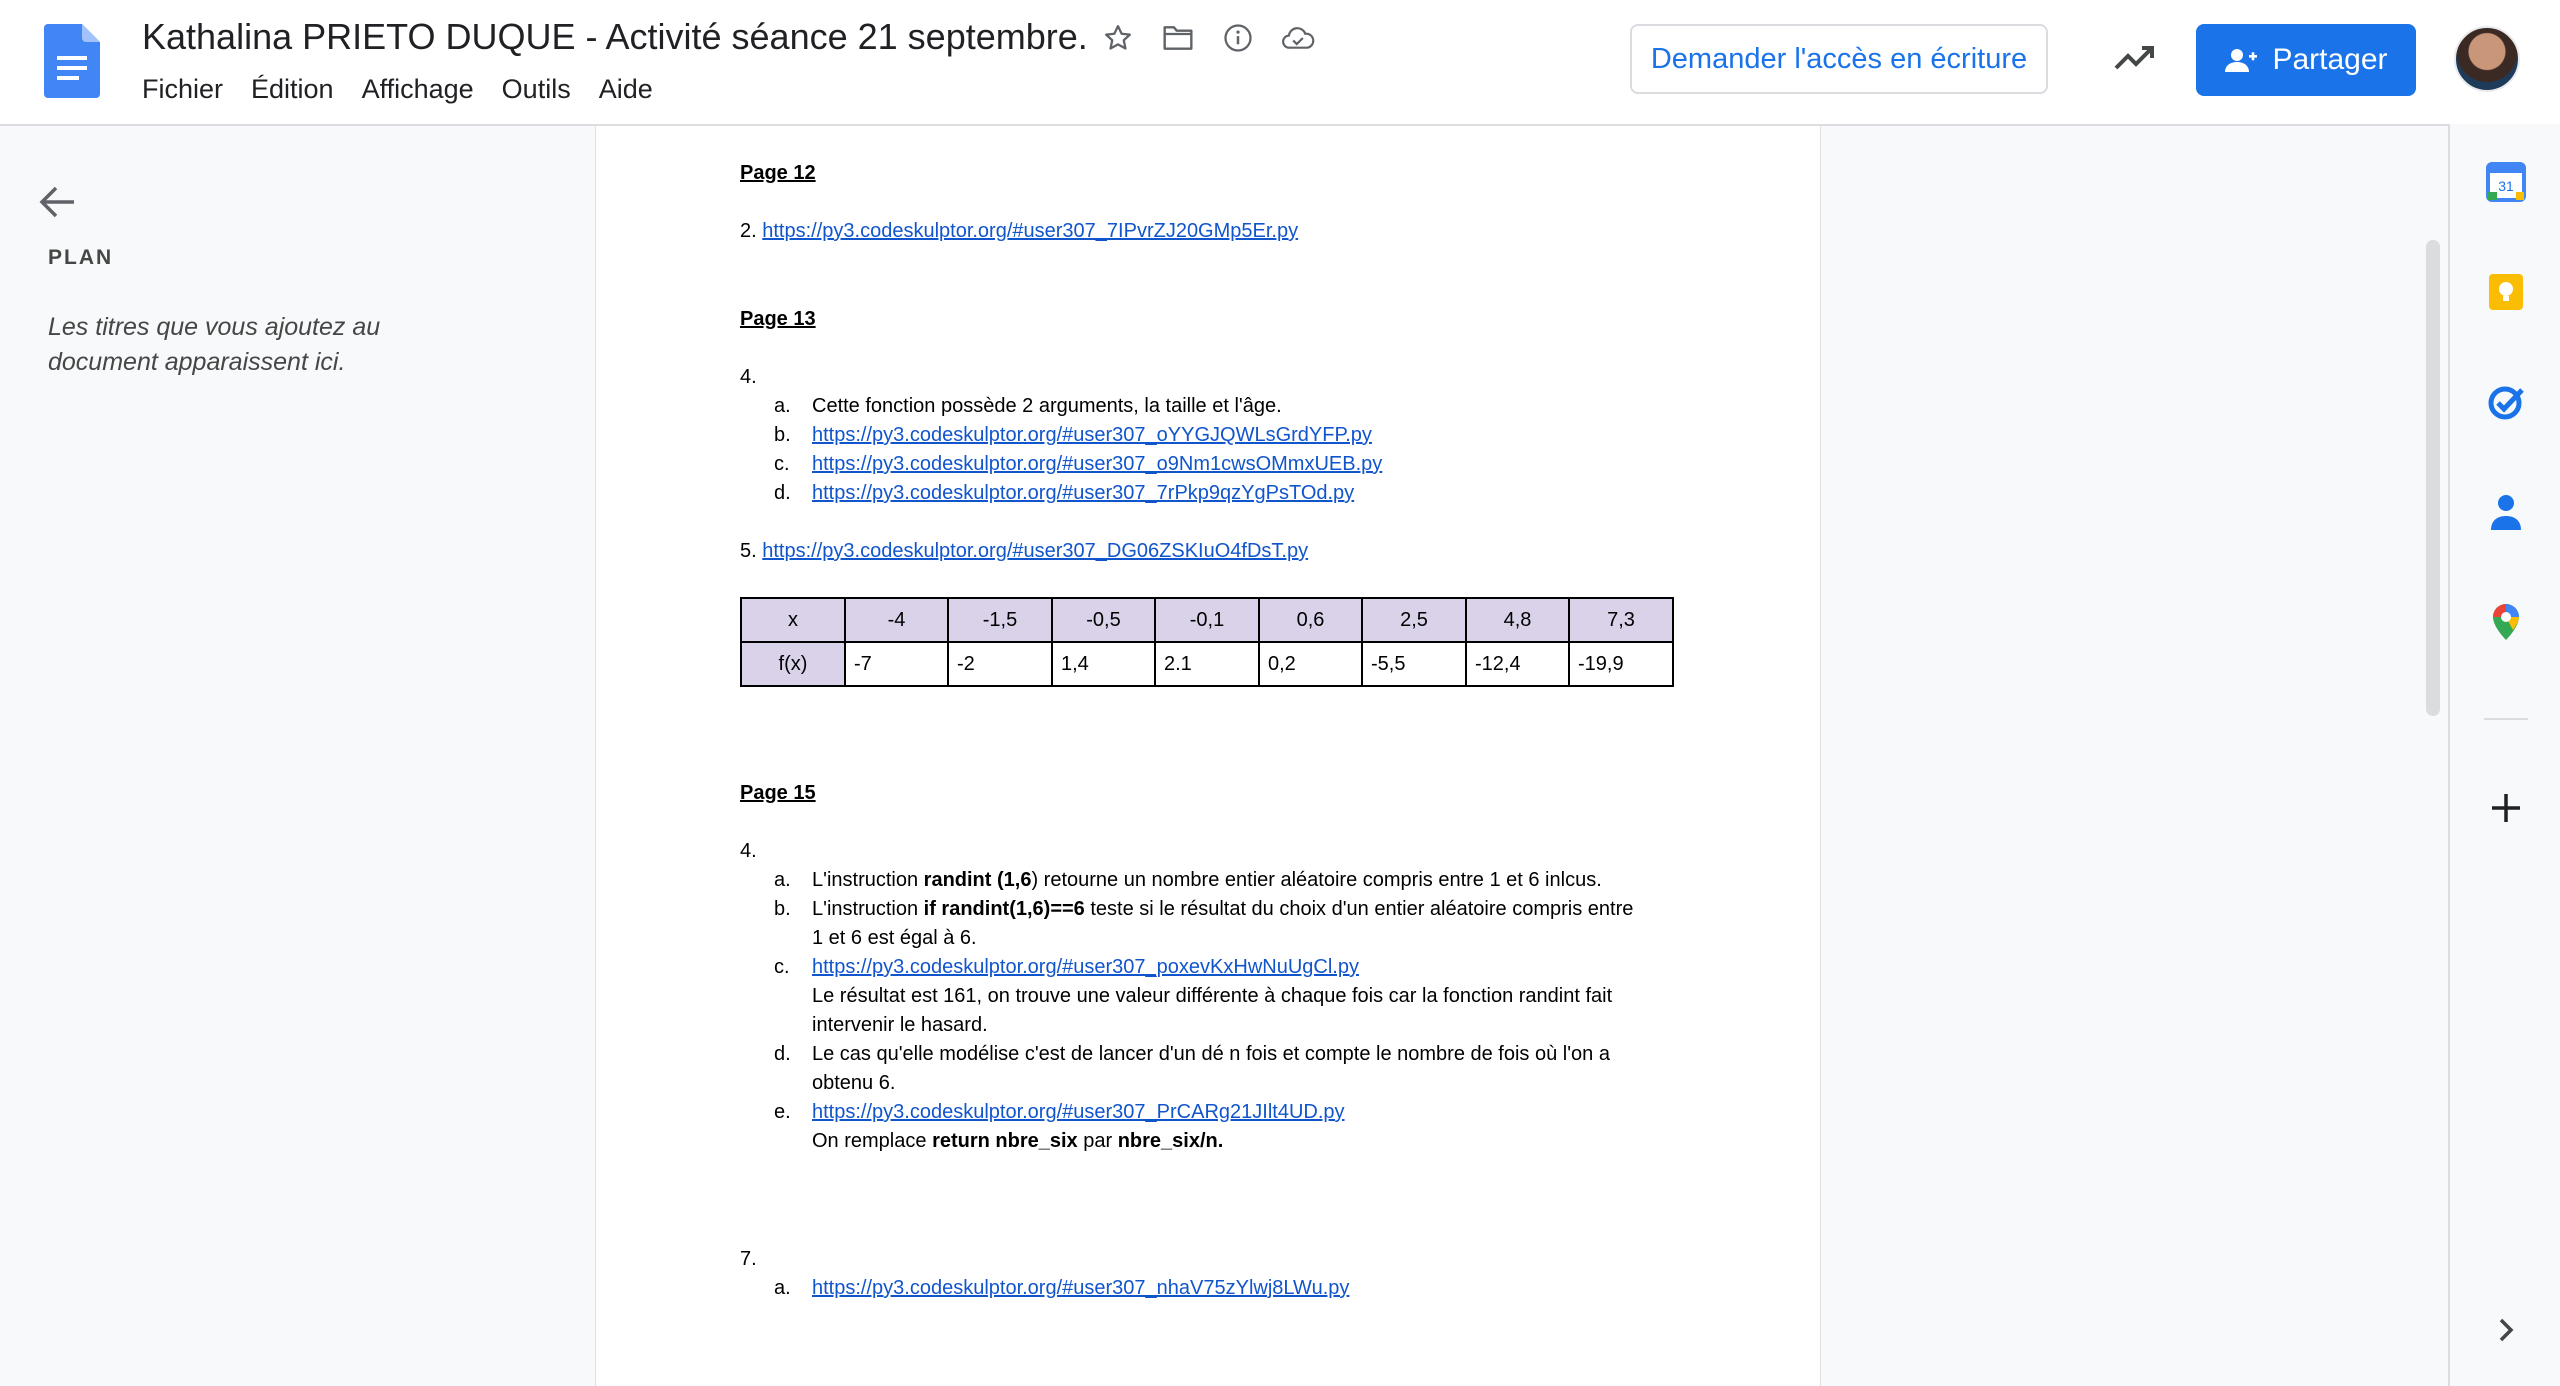 This screenshot has height=1386, width=2560. I want to click on back-arrow-icon, so click(58, 202).